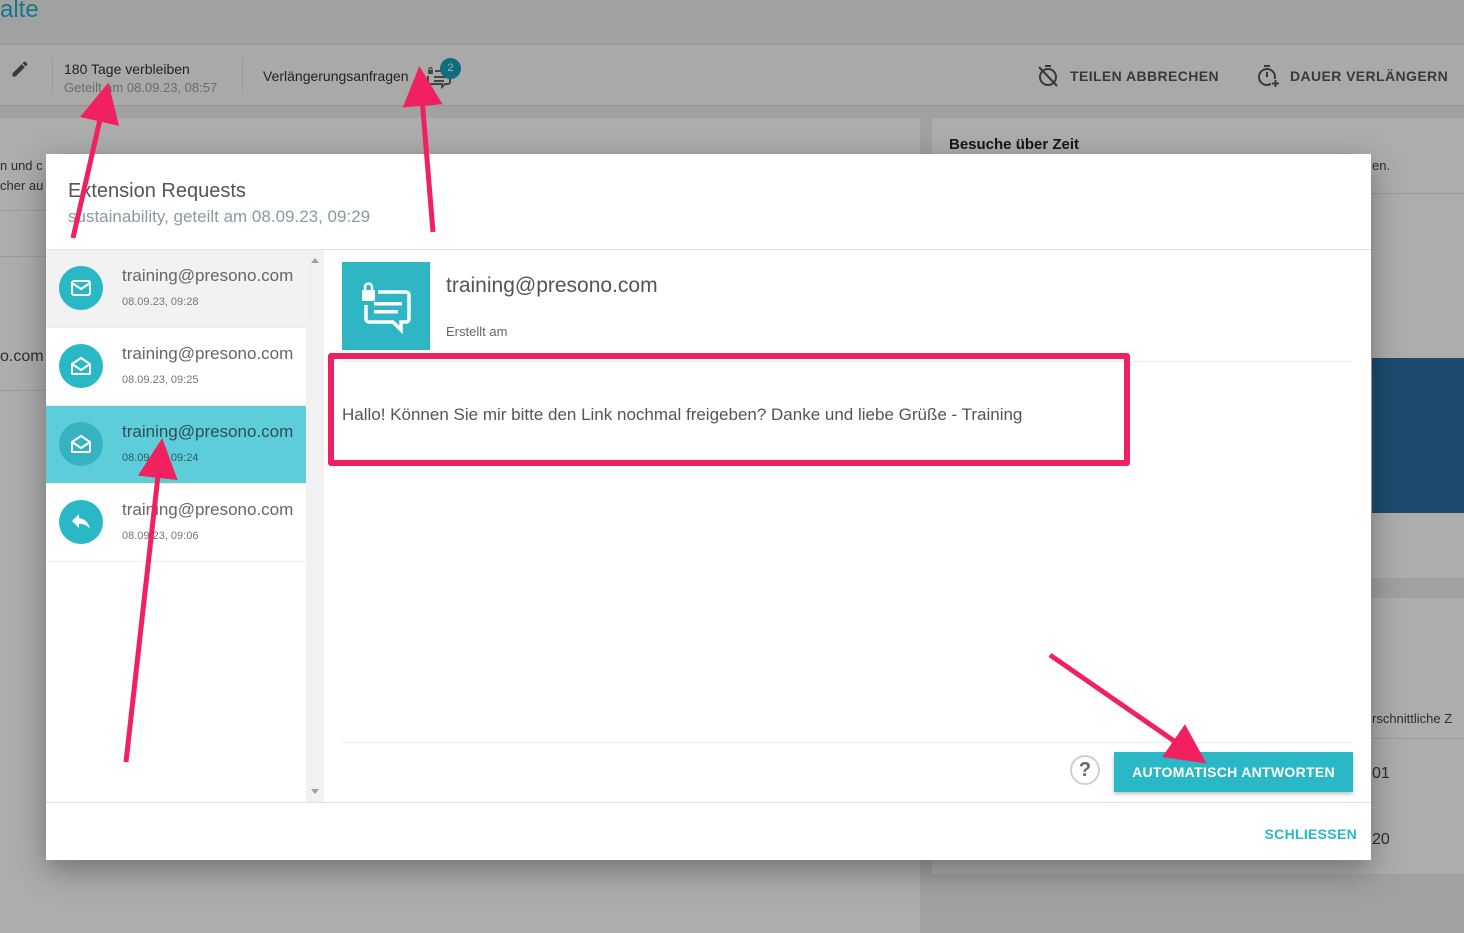 The width and height of the screenshot is (1464, 933). I want to click on reply-icon, so click(81, 522).